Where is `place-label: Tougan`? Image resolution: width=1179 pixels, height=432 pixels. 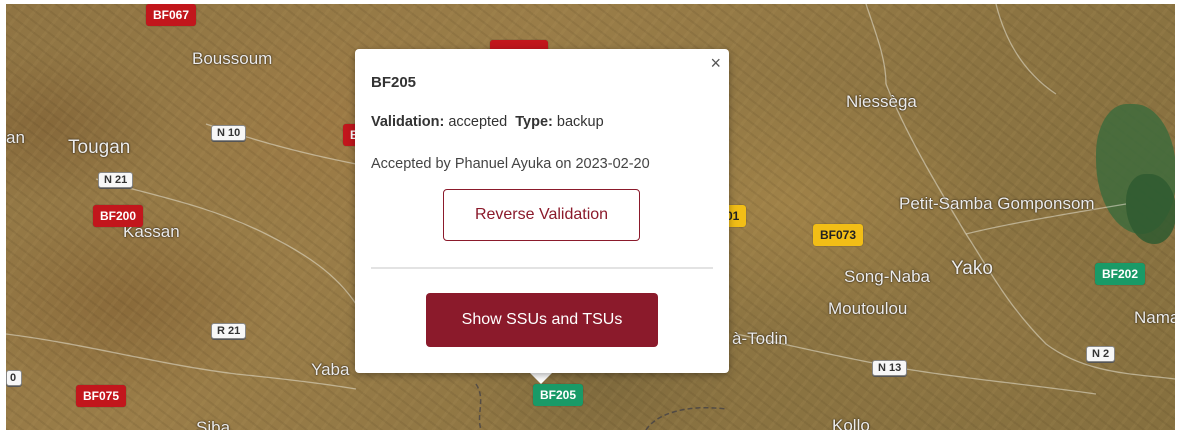
place-label: Tougan is located at coordinates (99, 147).